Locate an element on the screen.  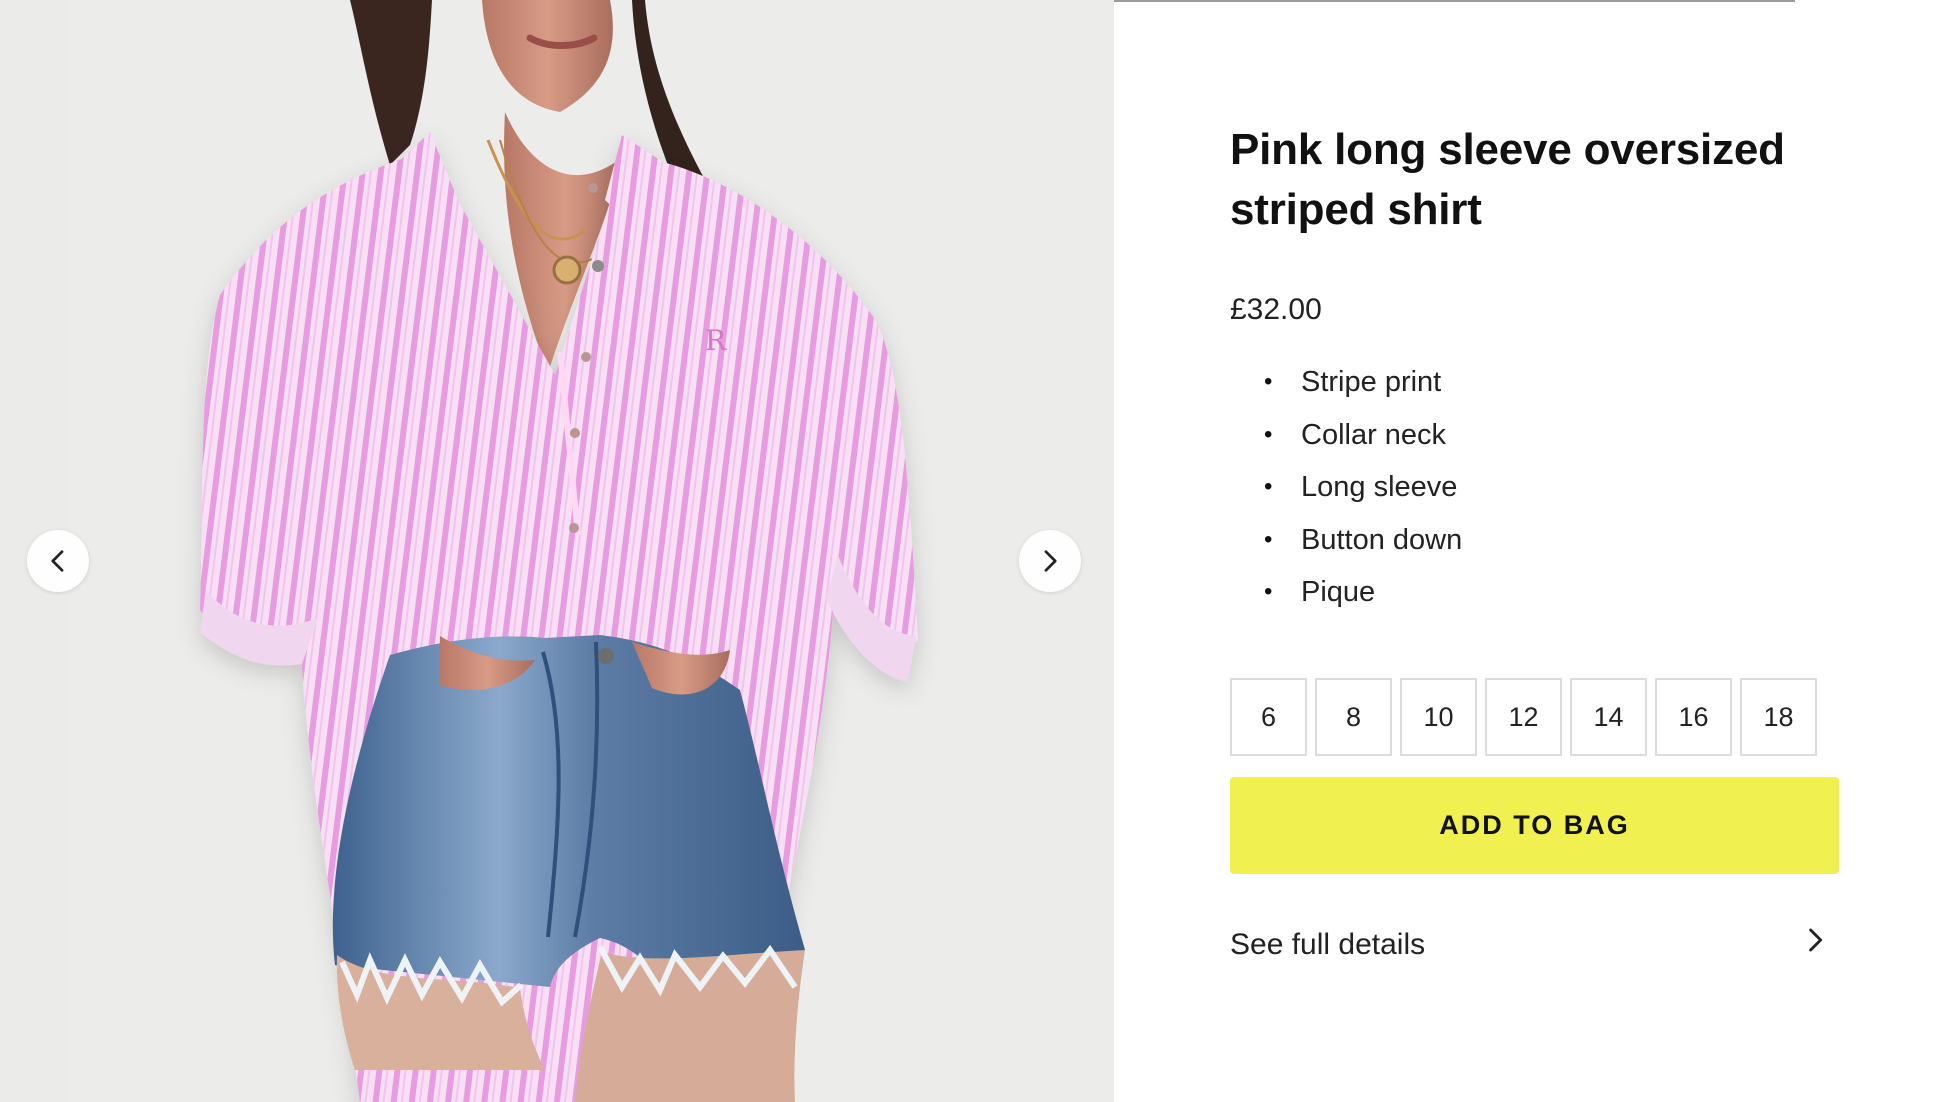
see-full-details-label: See full details is located at coordinates (1328, 944).